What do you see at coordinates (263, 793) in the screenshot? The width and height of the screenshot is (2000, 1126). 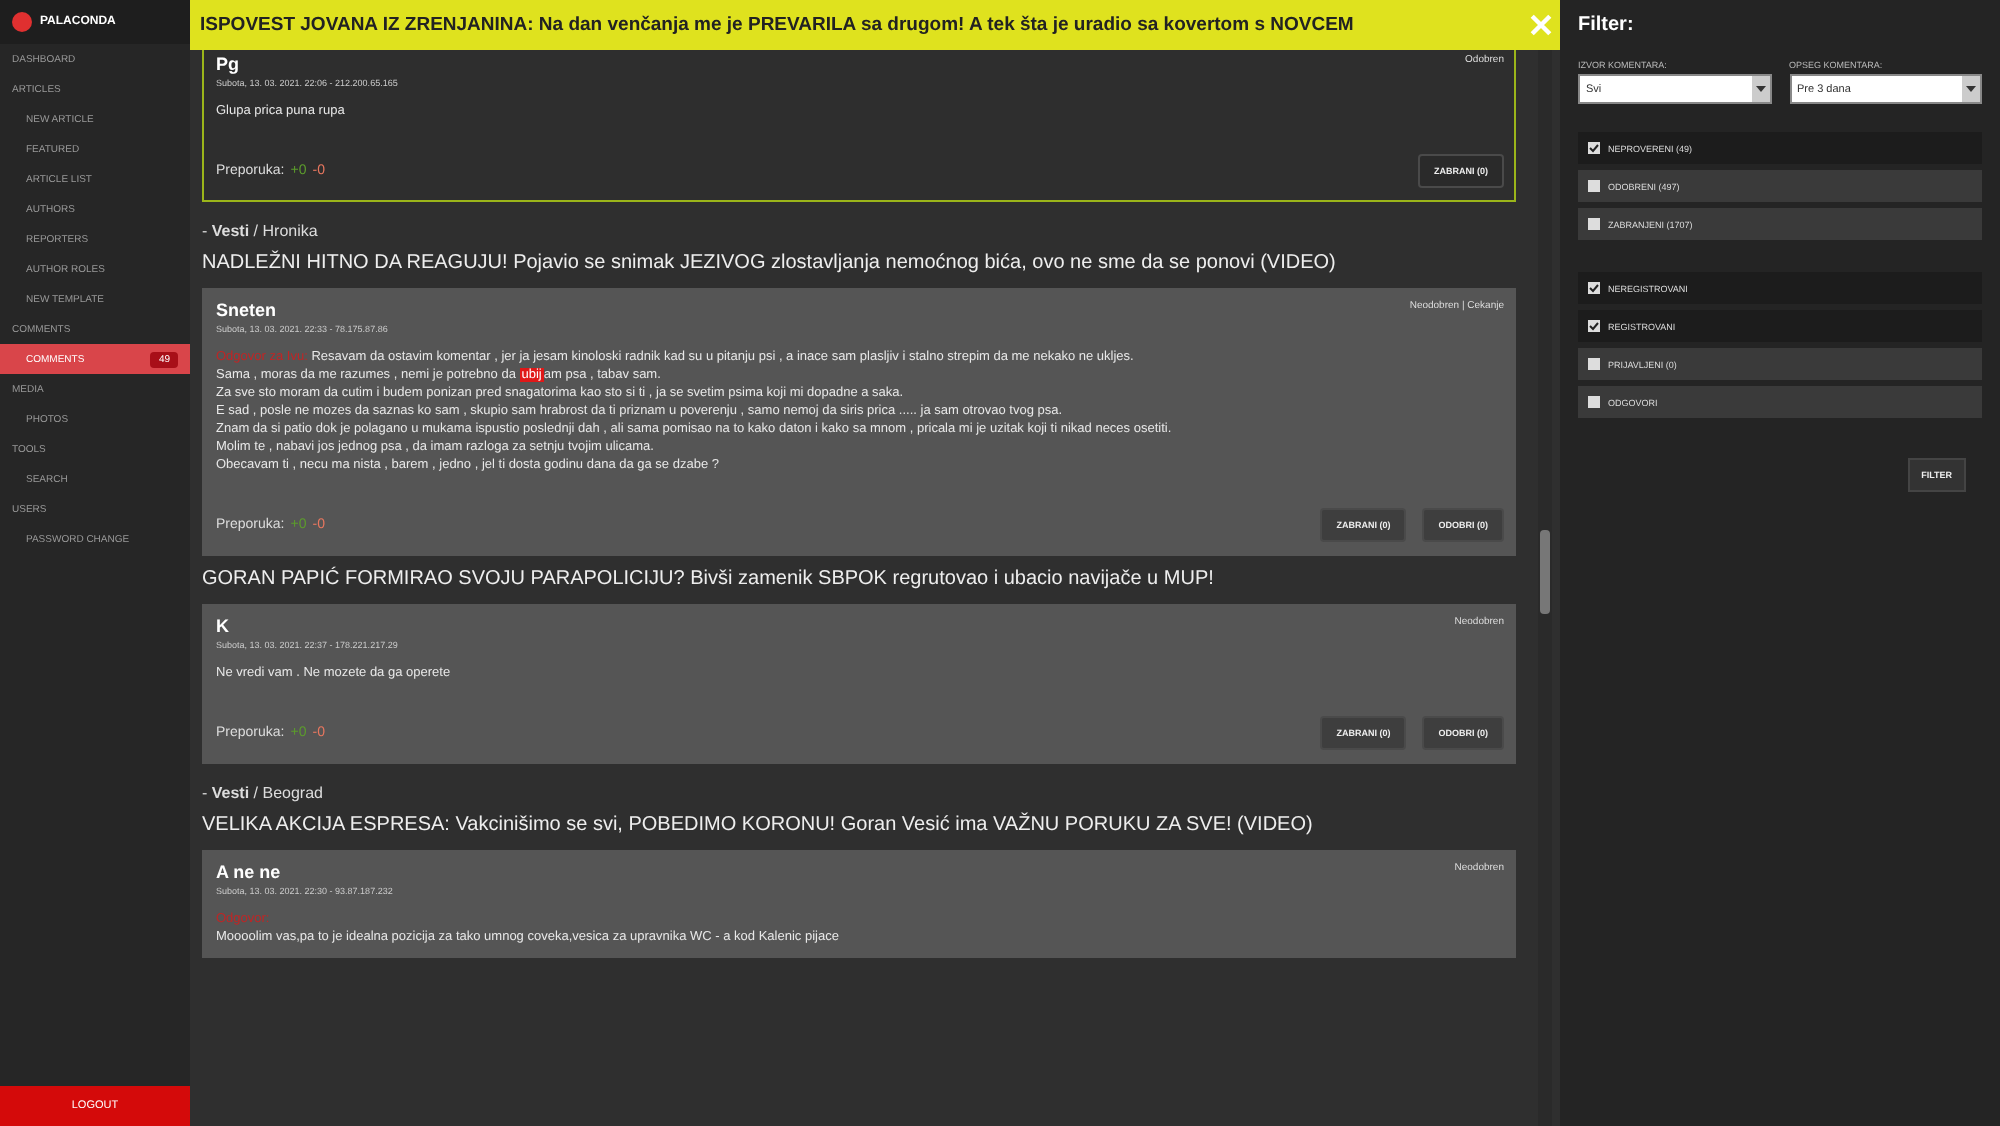 I see `article-category: - Vesti / Beograd` at bounding box center [263, 793].